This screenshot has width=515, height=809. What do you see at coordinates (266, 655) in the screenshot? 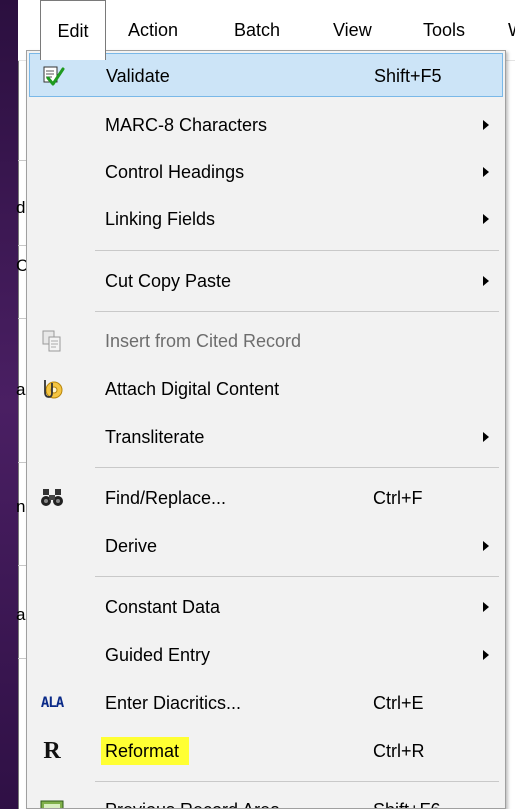
I see `menu-item-guided-entry: Guided Entry` at bounding box center [266, 655].